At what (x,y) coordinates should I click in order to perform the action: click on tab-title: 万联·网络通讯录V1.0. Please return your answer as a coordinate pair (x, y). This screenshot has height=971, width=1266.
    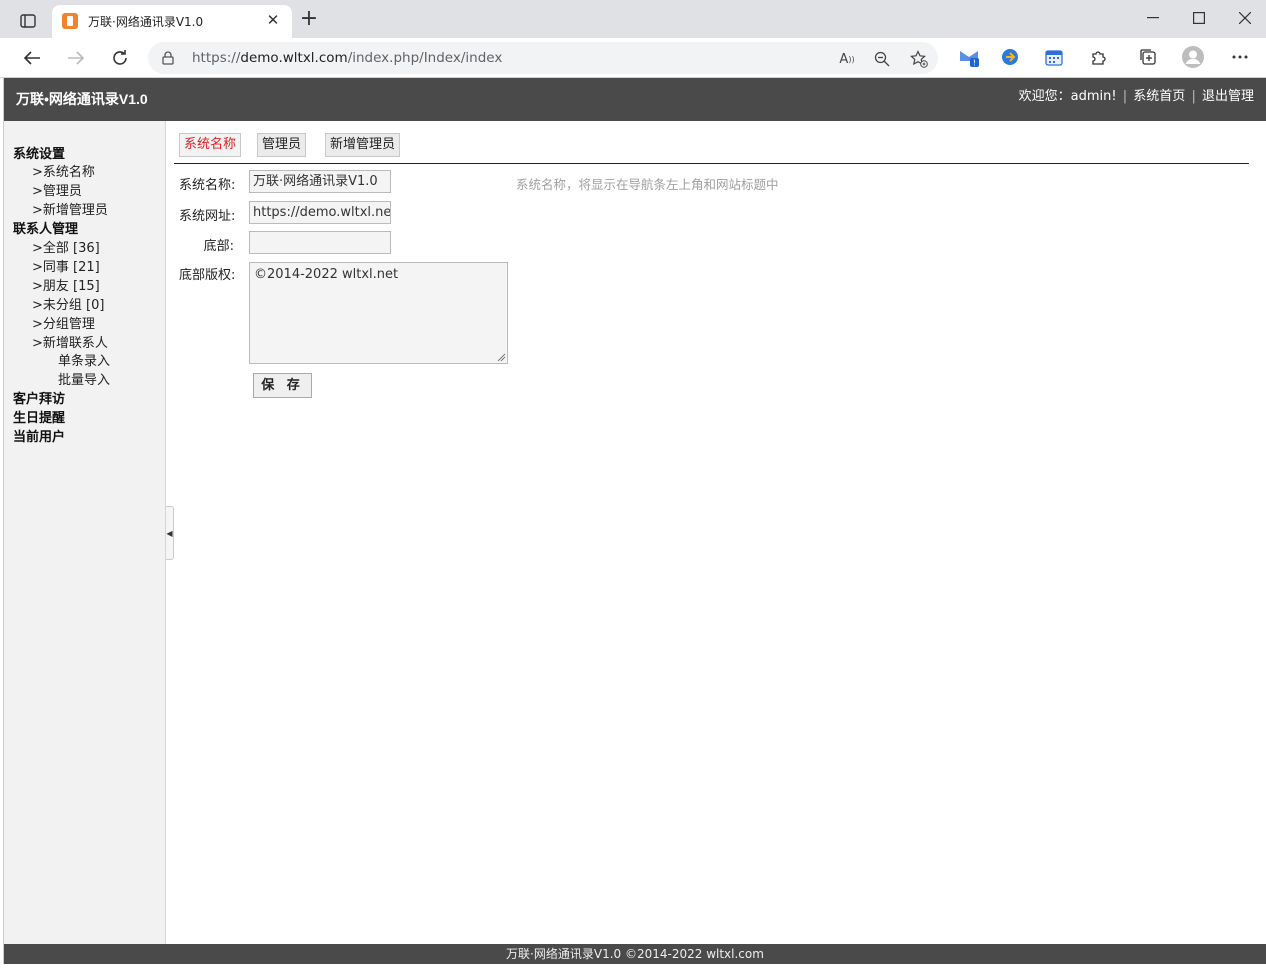
    Looking at the image, I should click on (146, 22).